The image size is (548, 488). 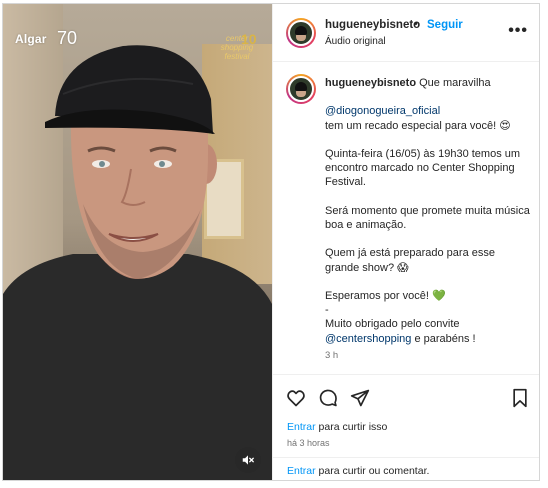 What do you see at coordinates (370, 83) in the screenshot?
I see `caption-username: hugueneybisneto` at bounding box center [370, 83].